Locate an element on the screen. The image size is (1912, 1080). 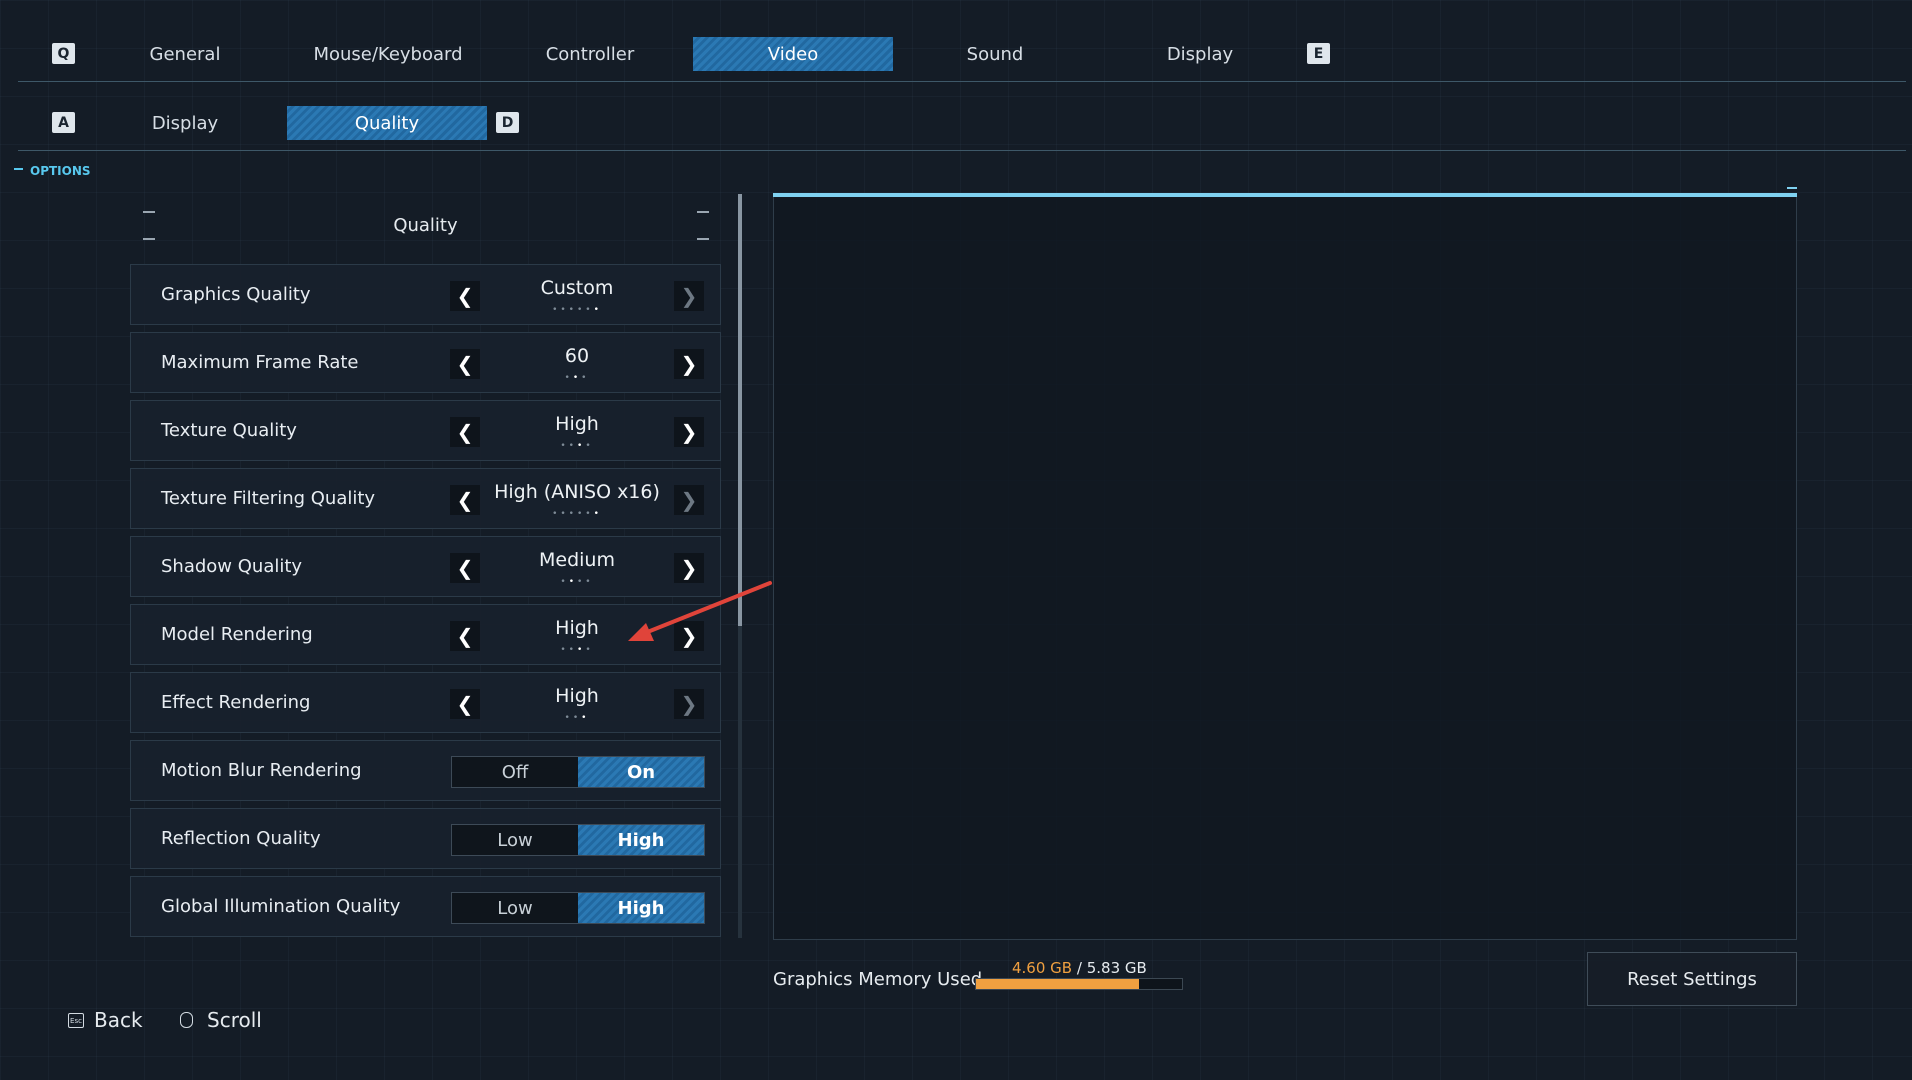
setting-value: 60 is located at coordinates (577, 356).